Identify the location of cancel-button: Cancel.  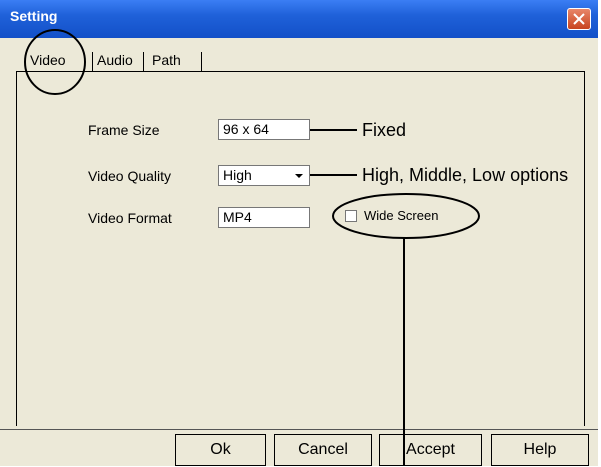
(323, 450).